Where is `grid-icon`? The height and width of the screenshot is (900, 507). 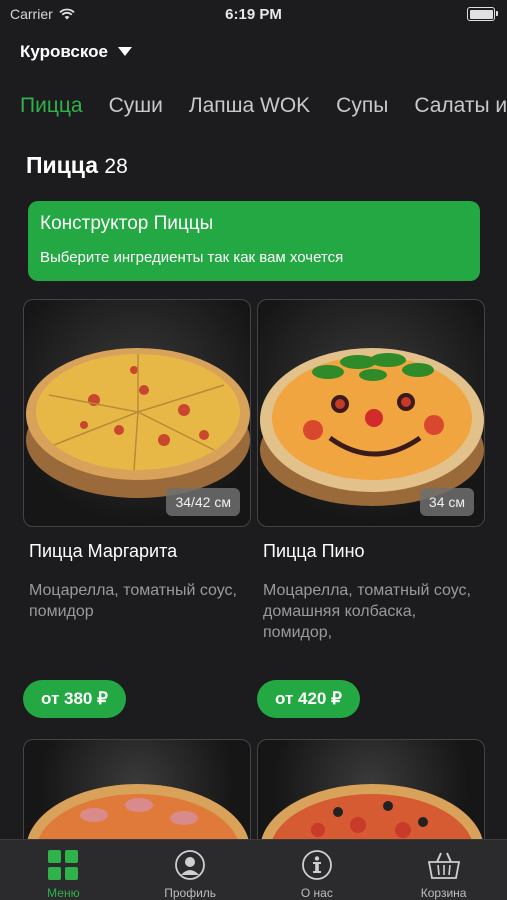
grid-icon is located at coordinates (63, 865).